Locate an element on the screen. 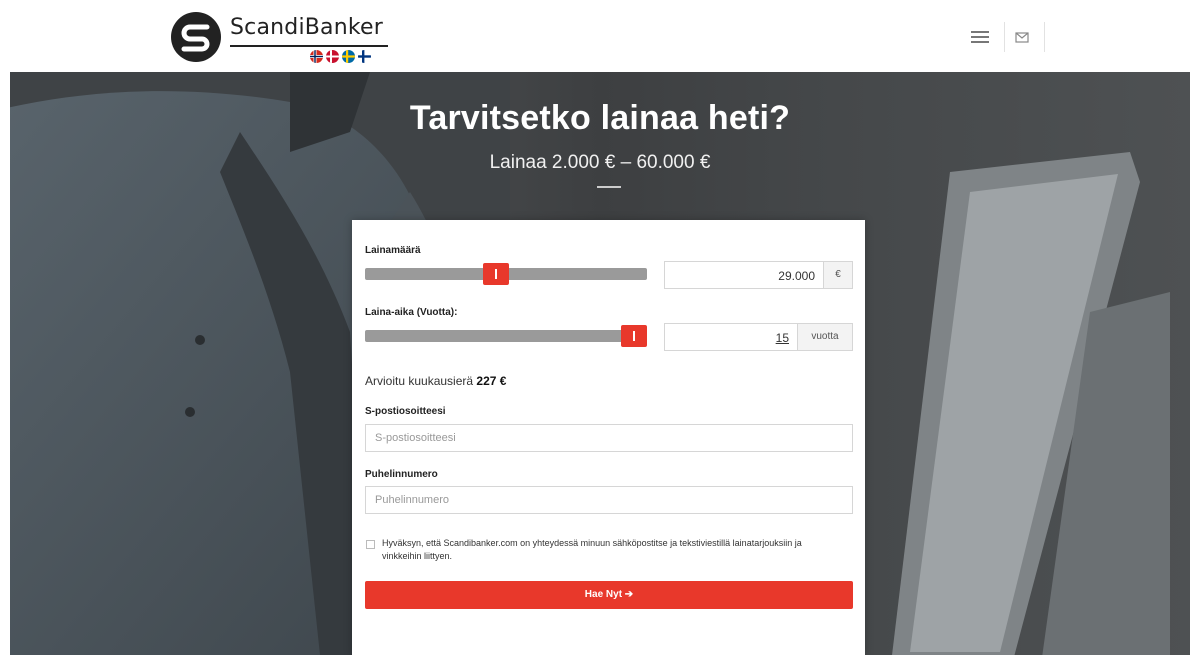  email-field is located at coordinates (609, 438).